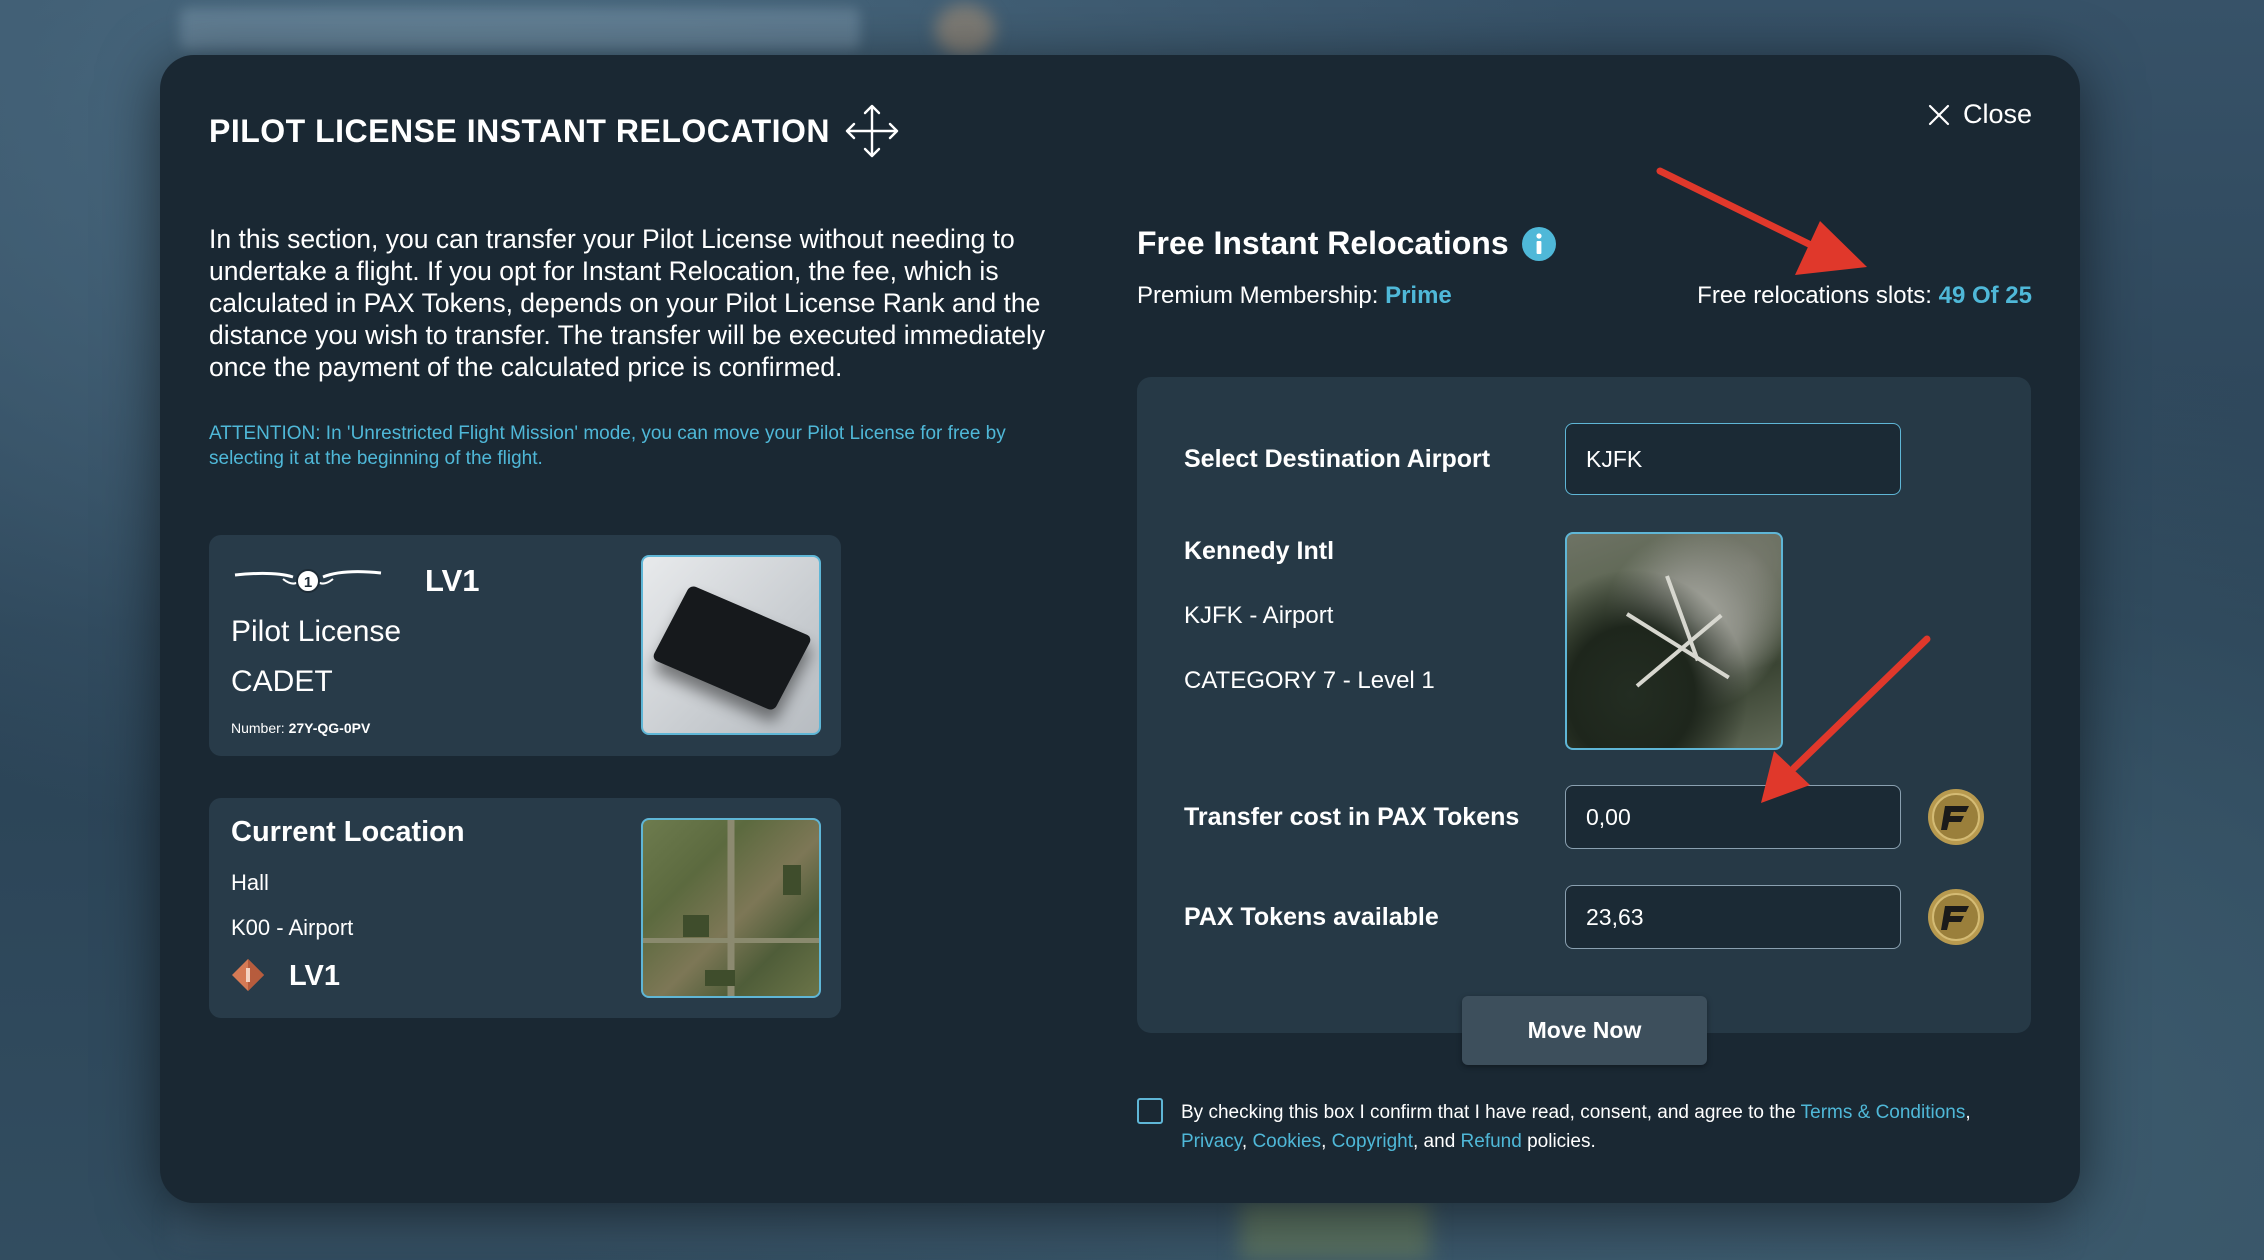 Image resolution: width=2264 pixels, height=1260 pixels. I want to click on slots-value: 49 Of 25, so click(1985, 295).